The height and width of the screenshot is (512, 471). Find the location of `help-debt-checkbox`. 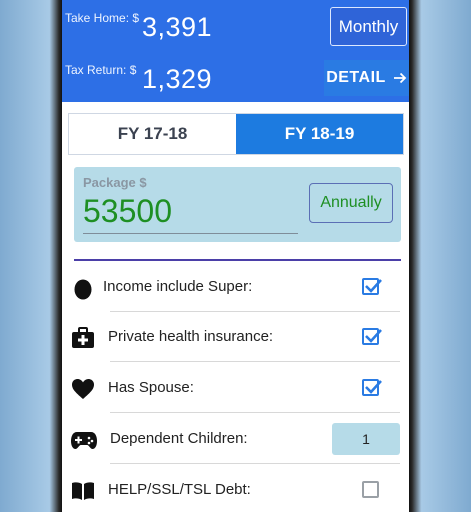

help-debt-checkbox is located at coordinates (370, 489).